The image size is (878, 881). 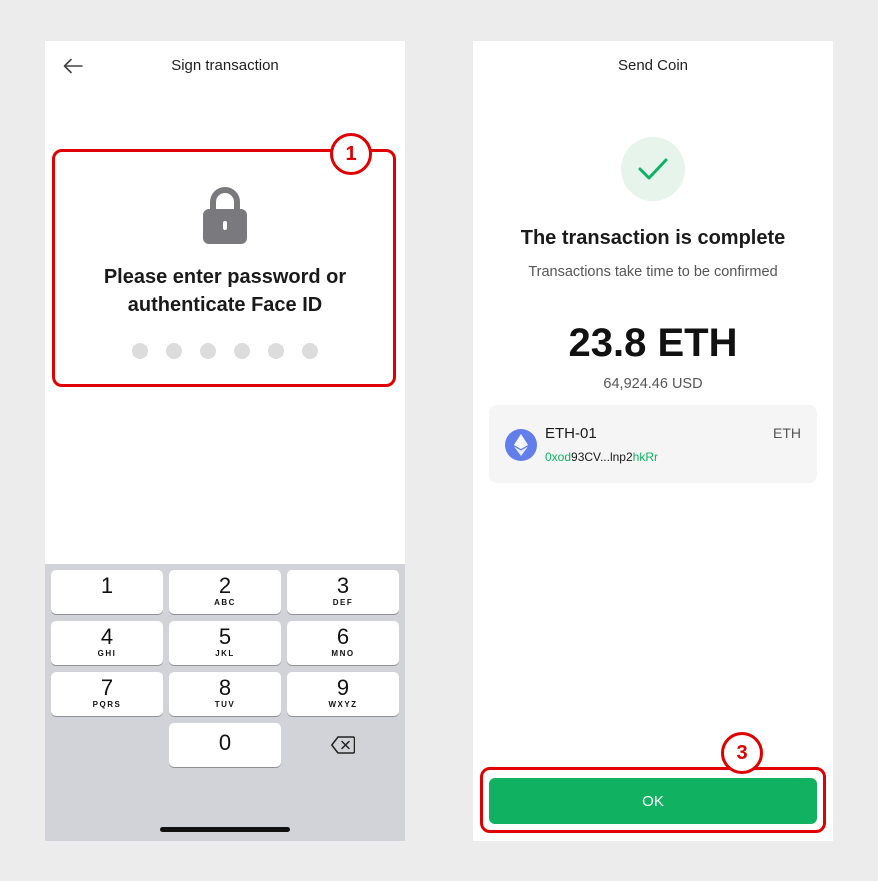 I want to click on wallet-name: ETH-01, so click(x=571, y=433).